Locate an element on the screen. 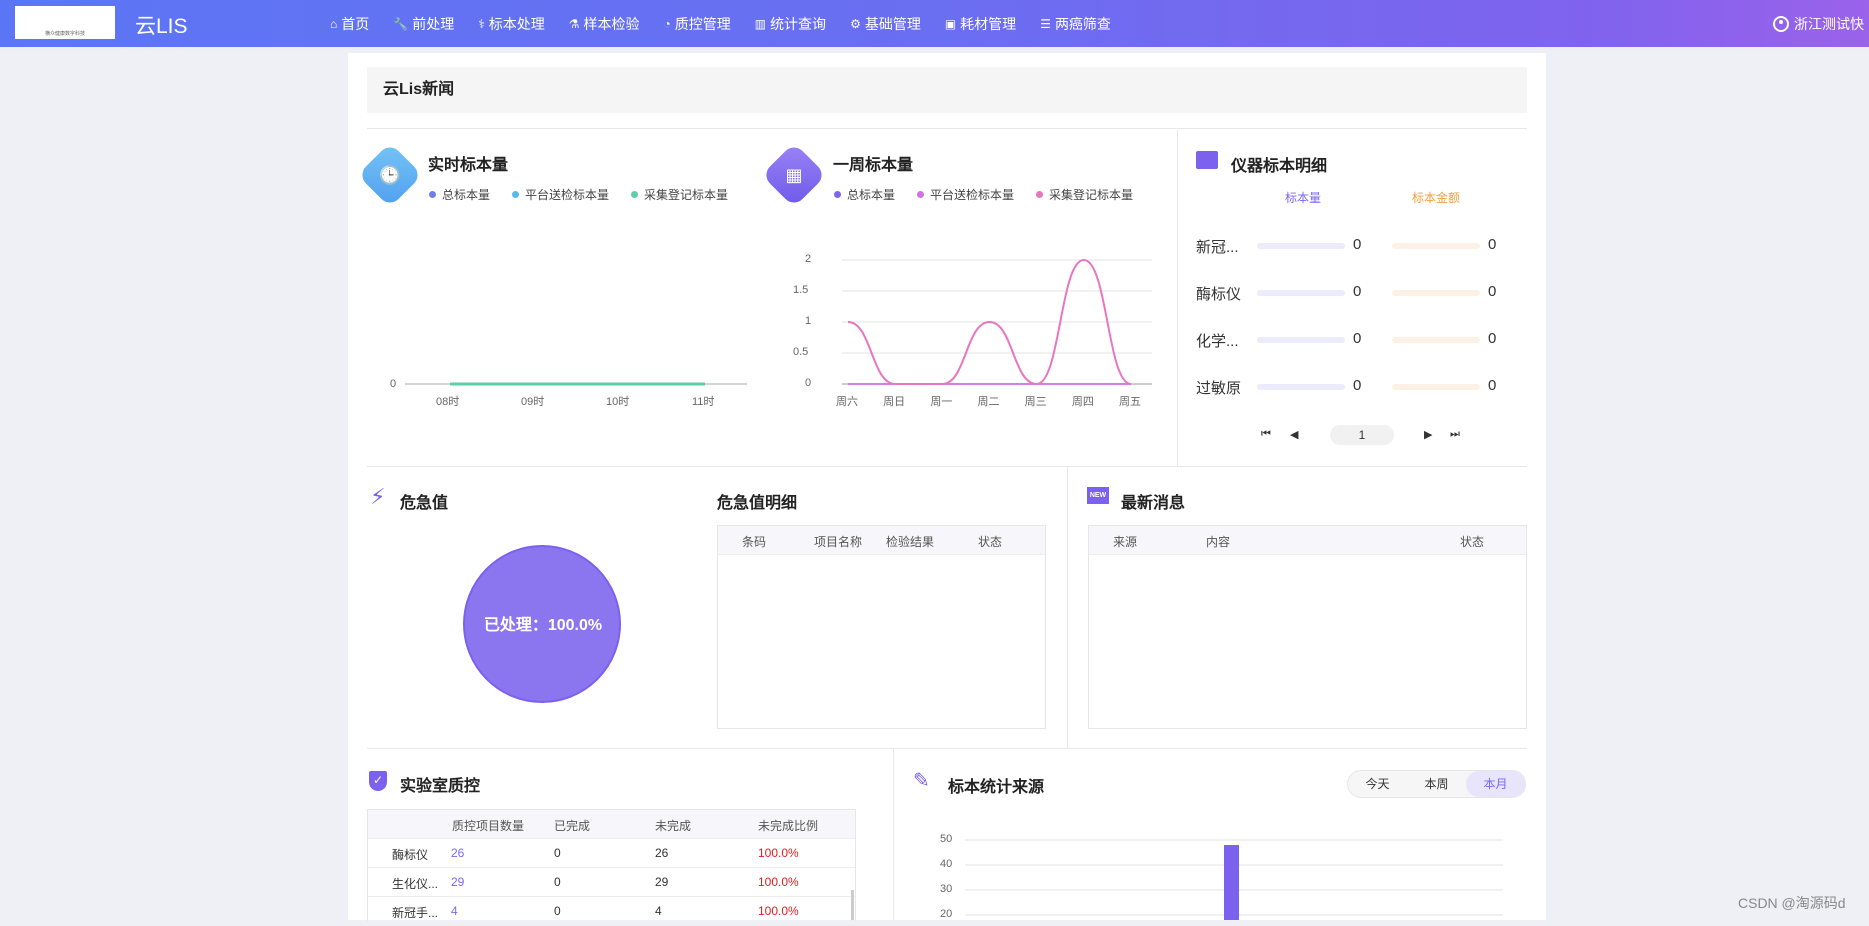  nav-item: ▣ 耗材管理 is located at coordinates (980, 23).